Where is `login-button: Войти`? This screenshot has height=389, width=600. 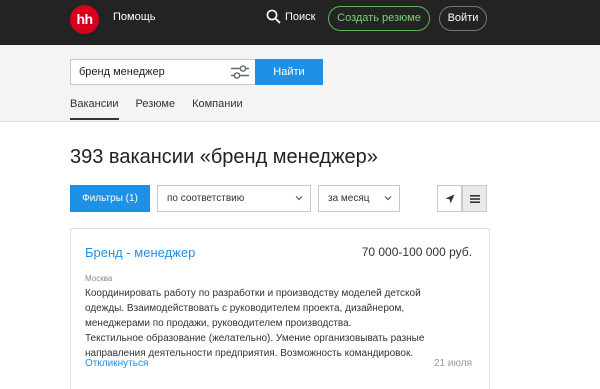 login-button: Войти is located at coordinates (463, 18).